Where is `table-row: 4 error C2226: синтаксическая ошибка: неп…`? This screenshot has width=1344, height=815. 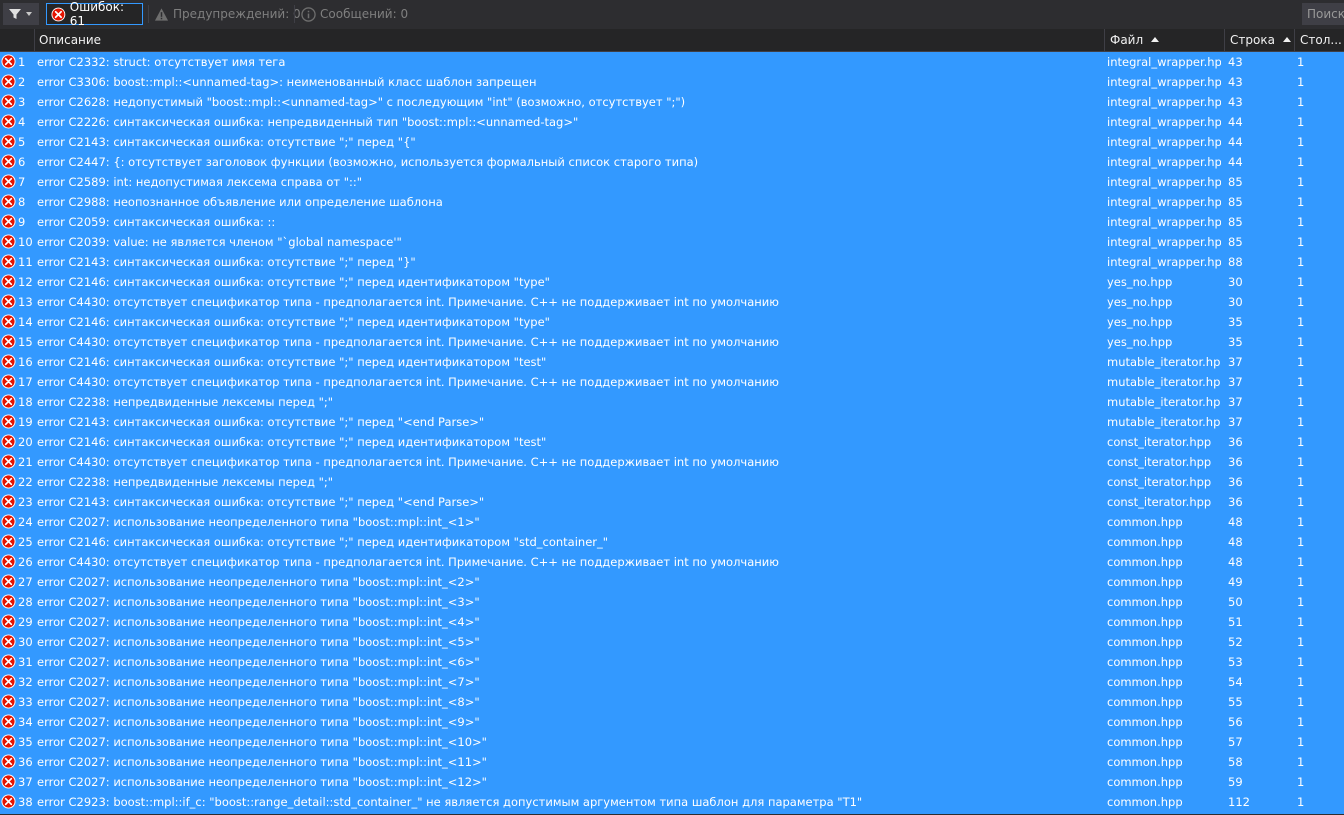 table-row: 4 error C2226: синтаксическая ошибка: неп… is located at coordinates (672, 122).